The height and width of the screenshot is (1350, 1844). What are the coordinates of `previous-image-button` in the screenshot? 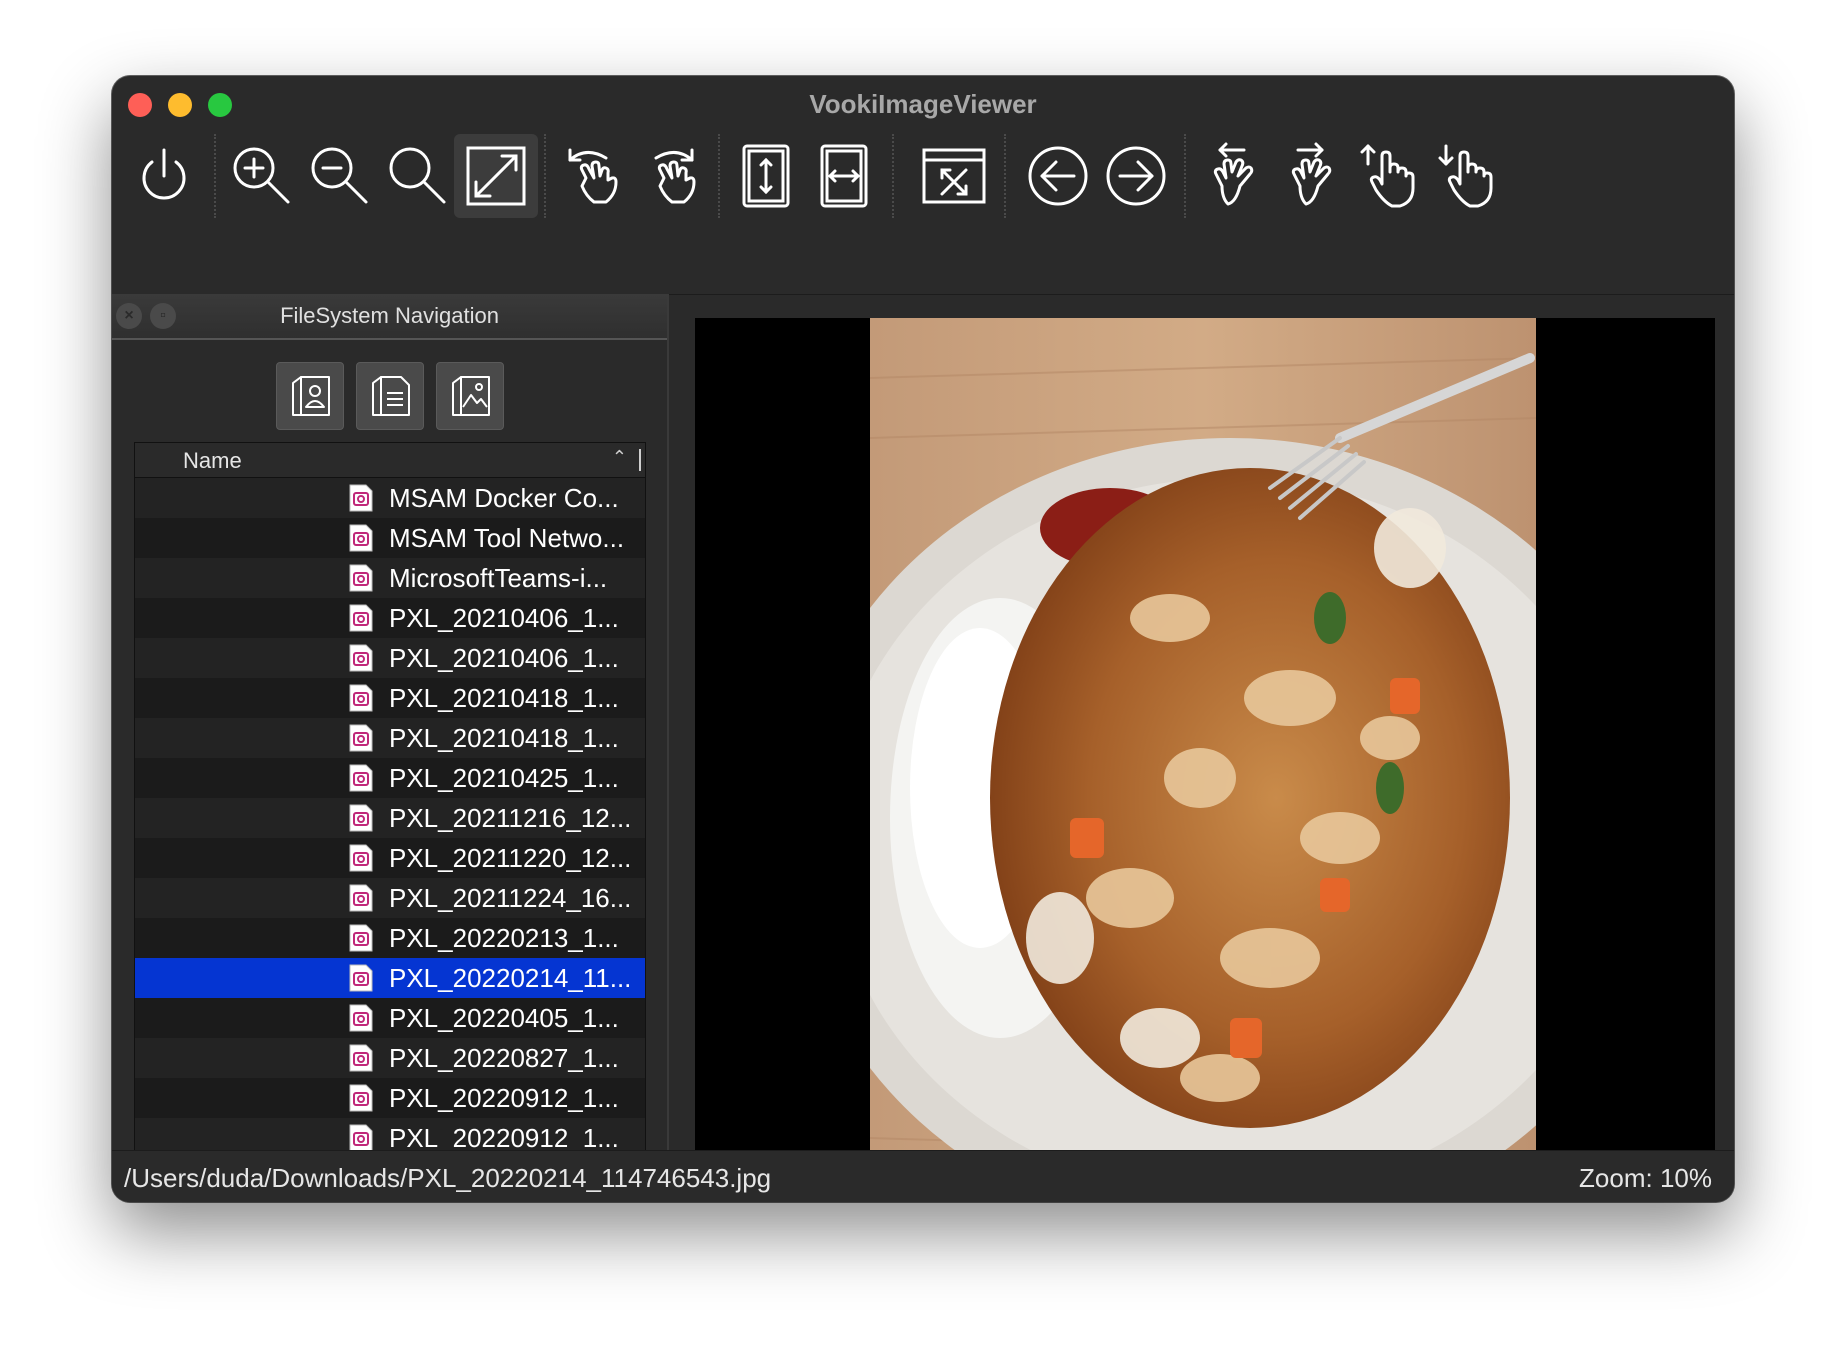 It's located at (1058, 176).